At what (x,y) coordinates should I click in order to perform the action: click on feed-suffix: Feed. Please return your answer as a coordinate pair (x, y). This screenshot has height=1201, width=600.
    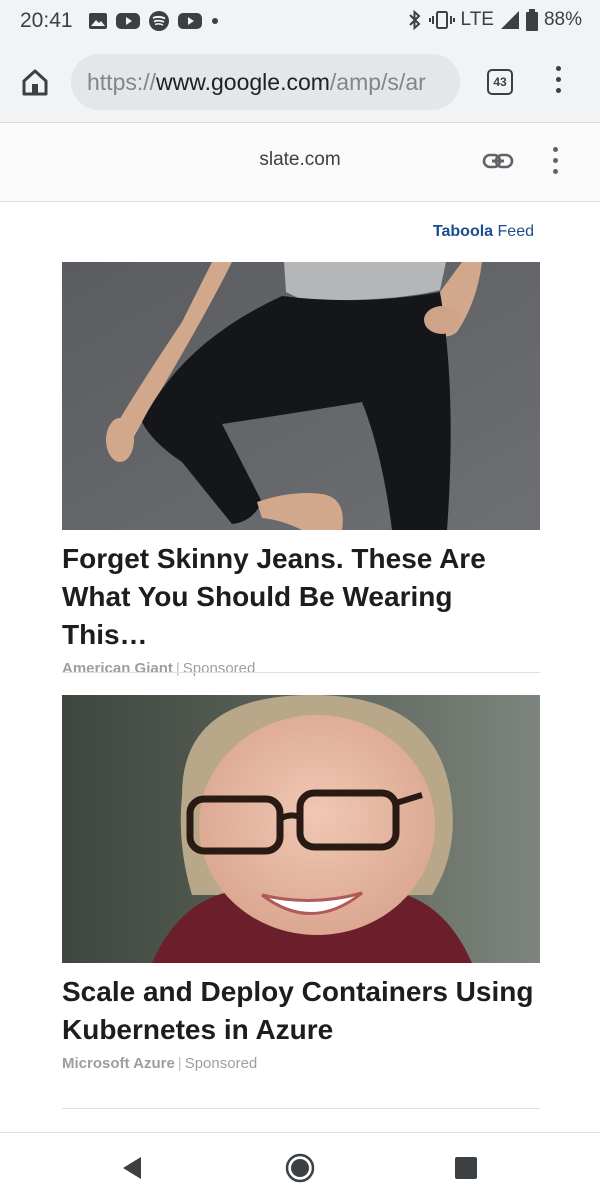
    Looking at the image, I should click on (515, 231).